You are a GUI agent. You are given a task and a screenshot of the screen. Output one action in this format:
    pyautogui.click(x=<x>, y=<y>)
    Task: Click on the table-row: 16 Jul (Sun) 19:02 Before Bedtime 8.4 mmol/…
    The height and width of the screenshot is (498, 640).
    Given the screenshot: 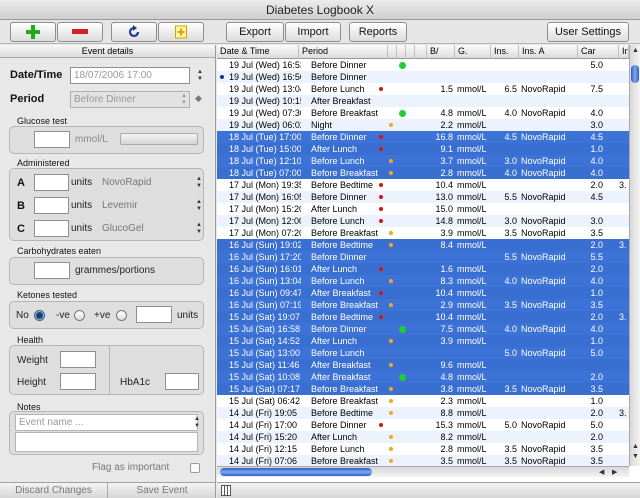 What is the action you would take?
    pyautogui.click(x=423, y=245)
    